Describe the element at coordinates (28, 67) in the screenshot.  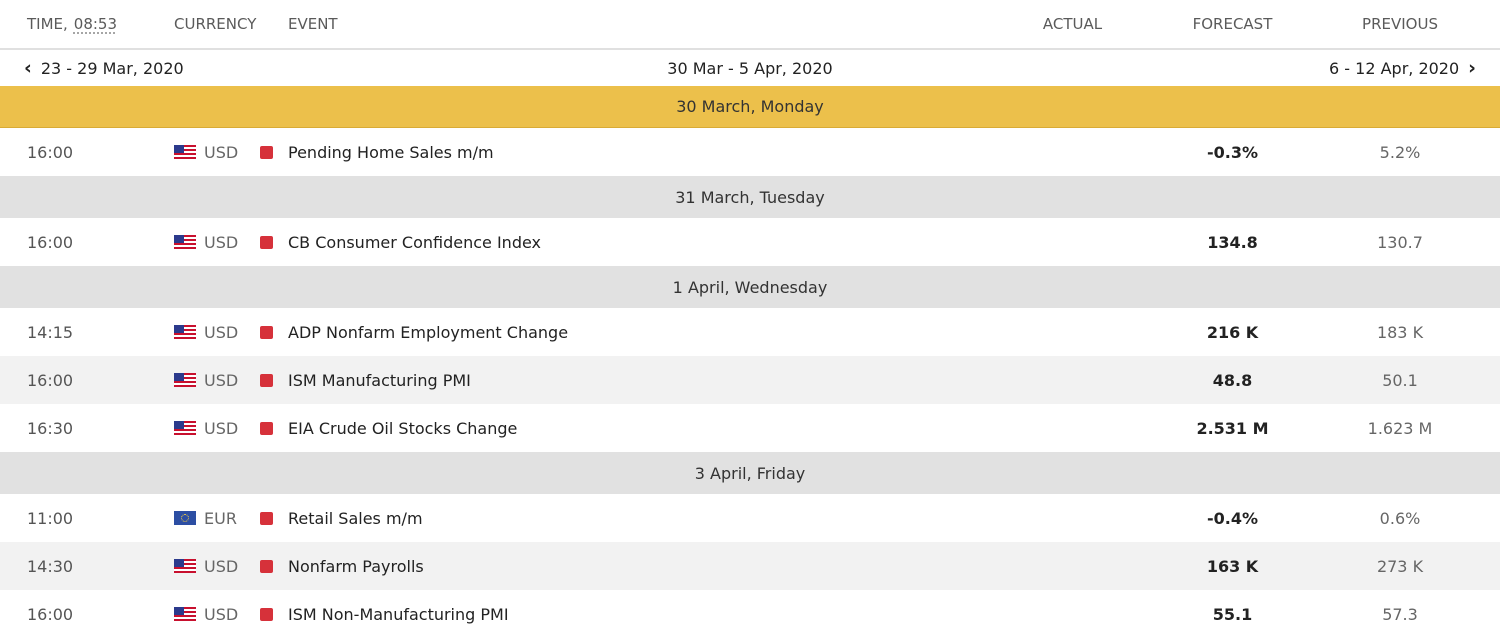
I see `chevron-left-icon: ‹` at that location.